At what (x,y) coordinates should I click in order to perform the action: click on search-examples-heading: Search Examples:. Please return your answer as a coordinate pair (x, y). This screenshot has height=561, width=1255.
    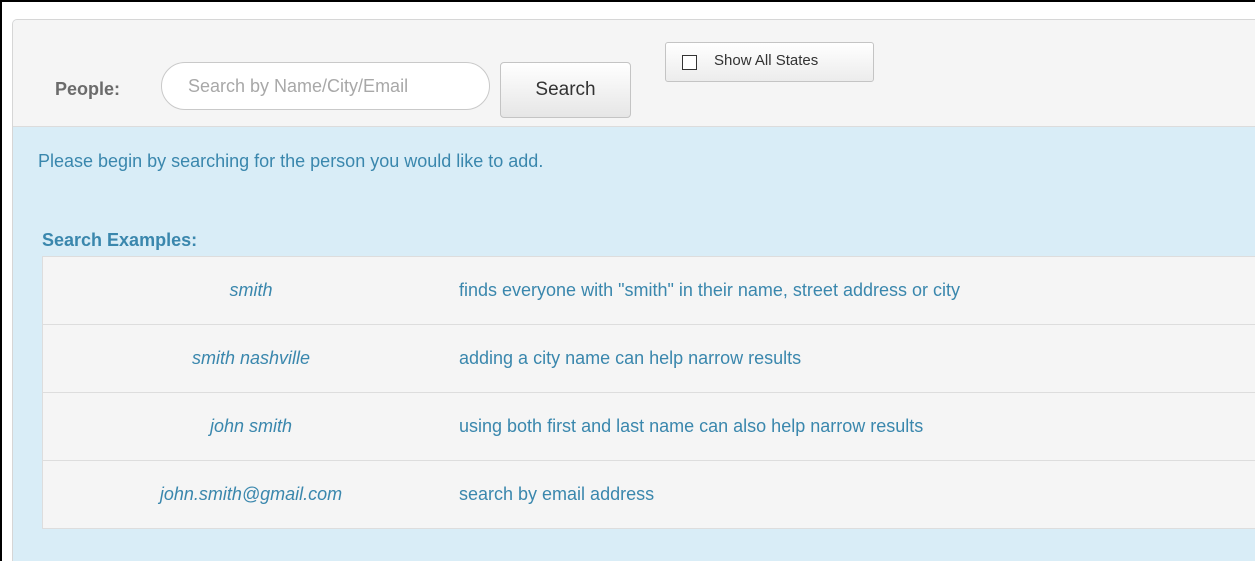
    Looking at the image, I should click on (120, 240).